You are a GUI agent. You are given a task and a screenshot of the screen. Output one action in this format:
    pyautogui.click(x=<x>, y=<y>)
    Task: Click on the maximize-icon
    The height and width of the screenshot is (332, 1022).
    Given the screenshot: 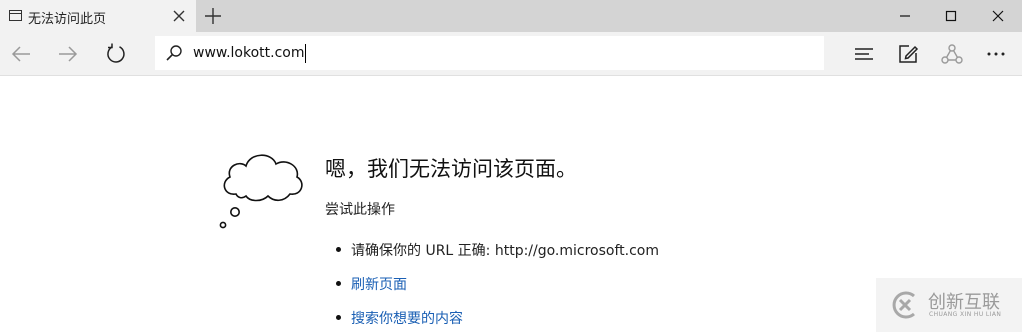 What is the action you would take?
    pyautogui.click(x=951, y=16)
    